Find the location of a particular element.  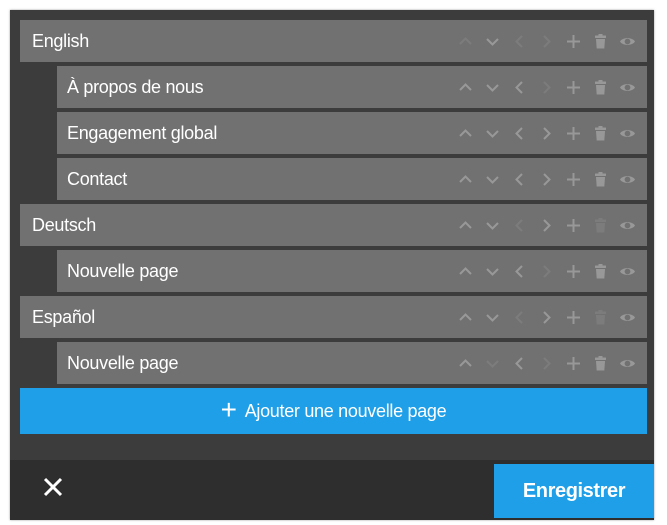

item-label: Español is located at coordinates (63, 316).